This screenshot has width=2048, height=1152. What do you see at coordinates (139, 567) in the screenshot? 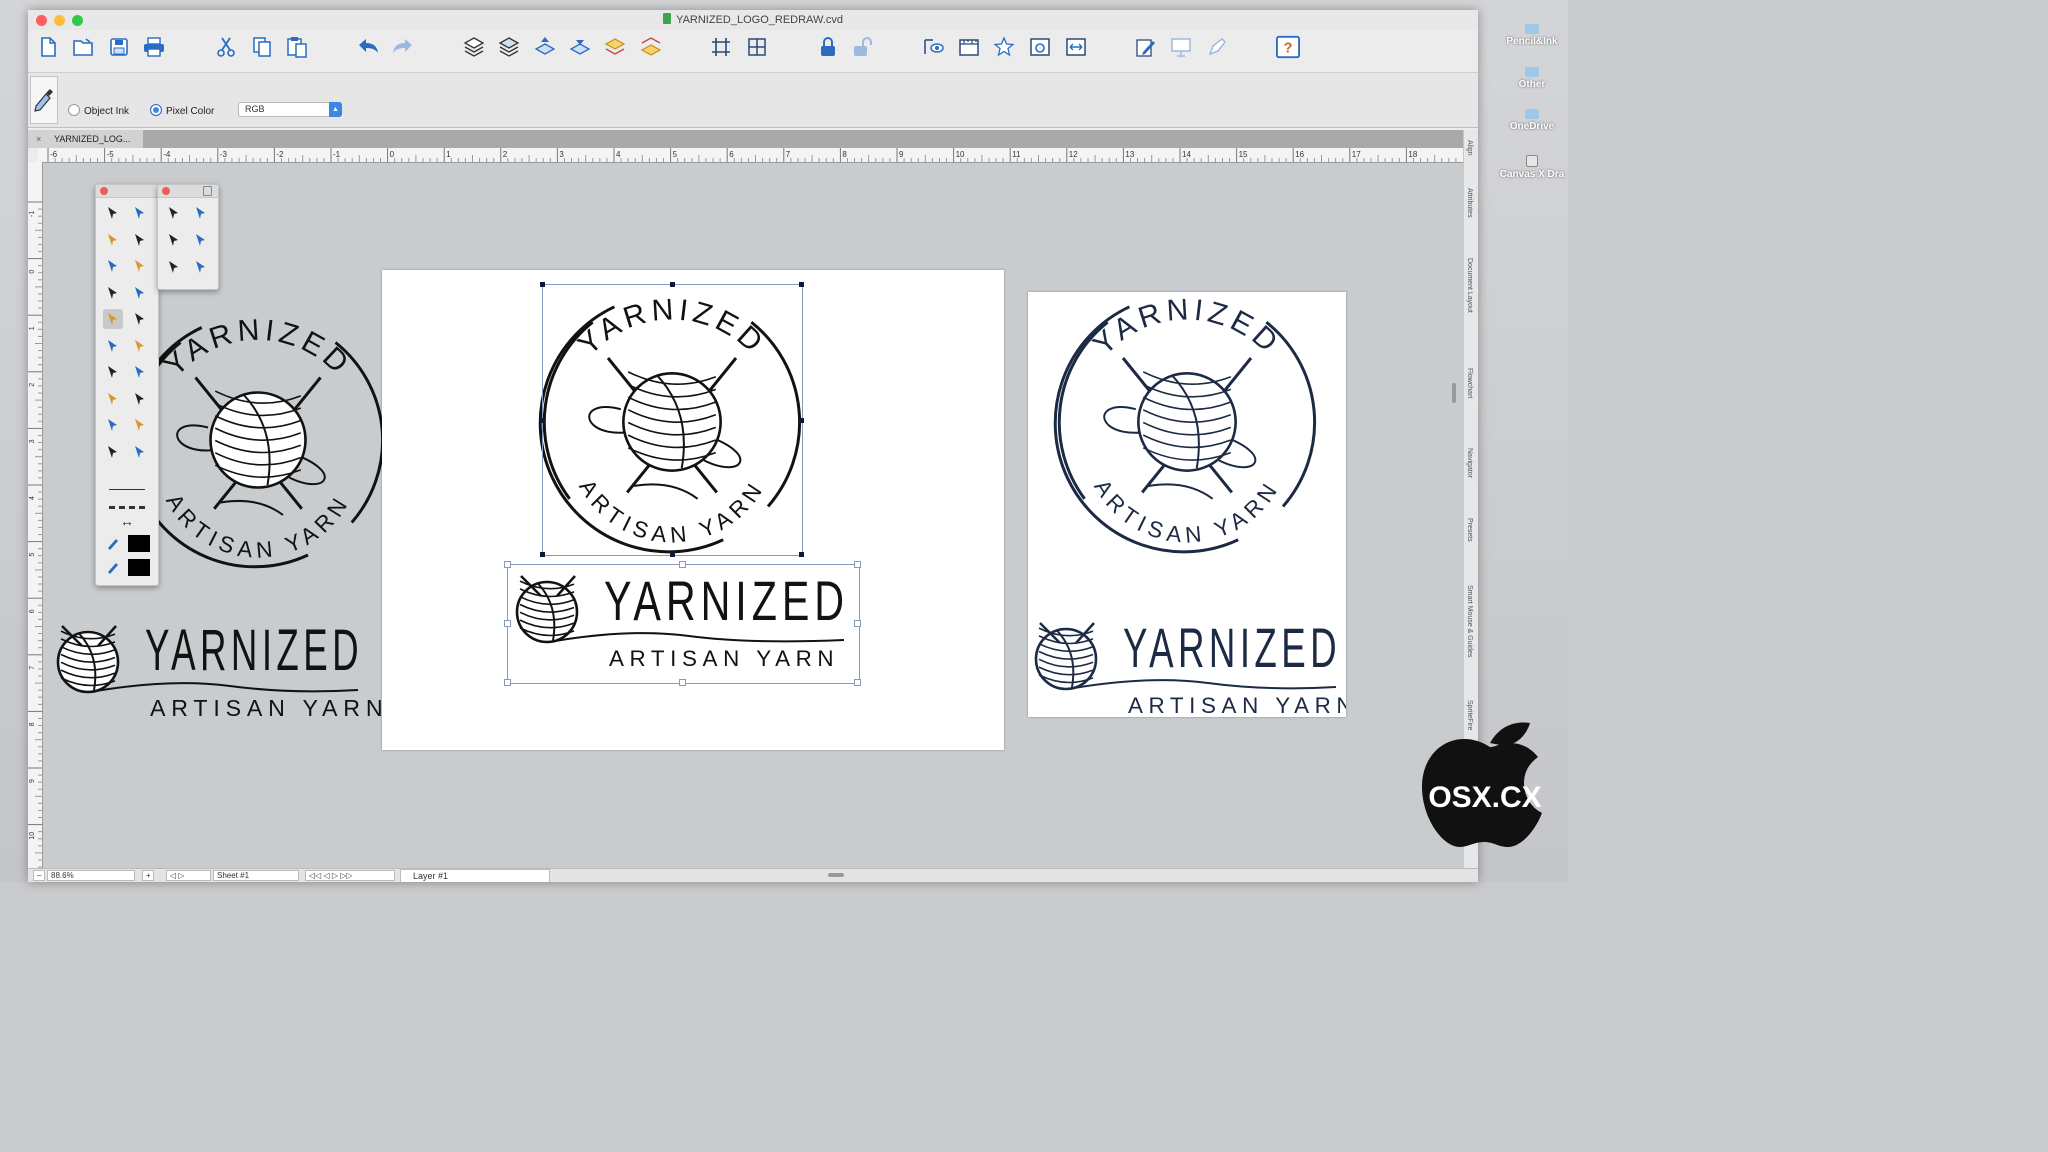
I see `fill-color-swatch` at bounding box center [139, 567].